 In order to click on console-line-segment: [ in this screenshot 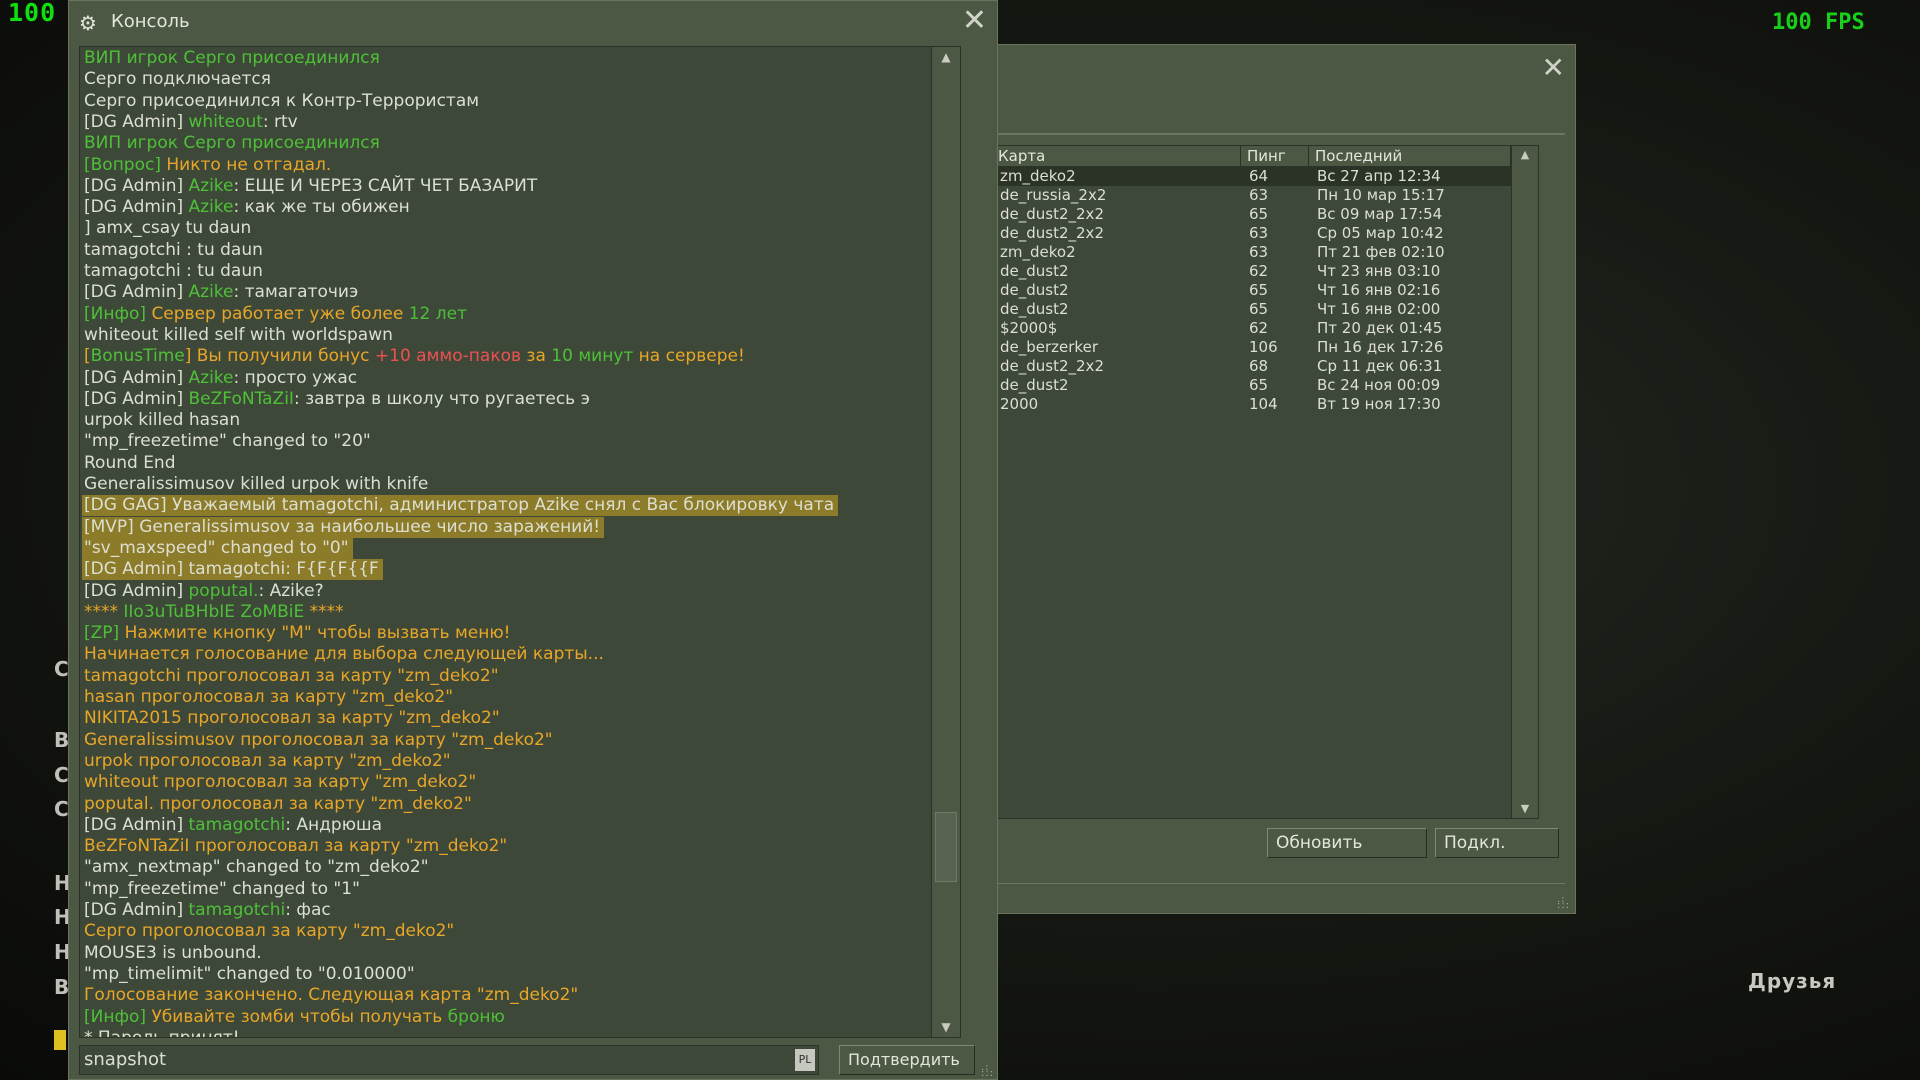, I will do `click(87, 356)`.